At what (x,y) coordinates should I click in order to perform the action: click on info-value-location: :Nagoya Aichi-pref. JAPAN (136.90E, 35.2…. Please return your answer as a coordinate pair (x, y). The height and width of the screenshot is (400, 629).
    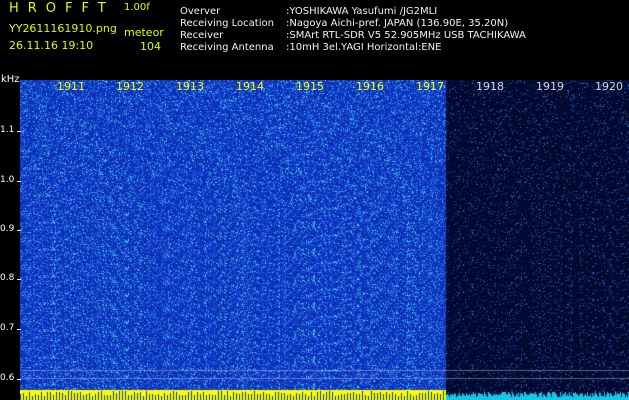
    Looking at the image, I should click on (397, 23).